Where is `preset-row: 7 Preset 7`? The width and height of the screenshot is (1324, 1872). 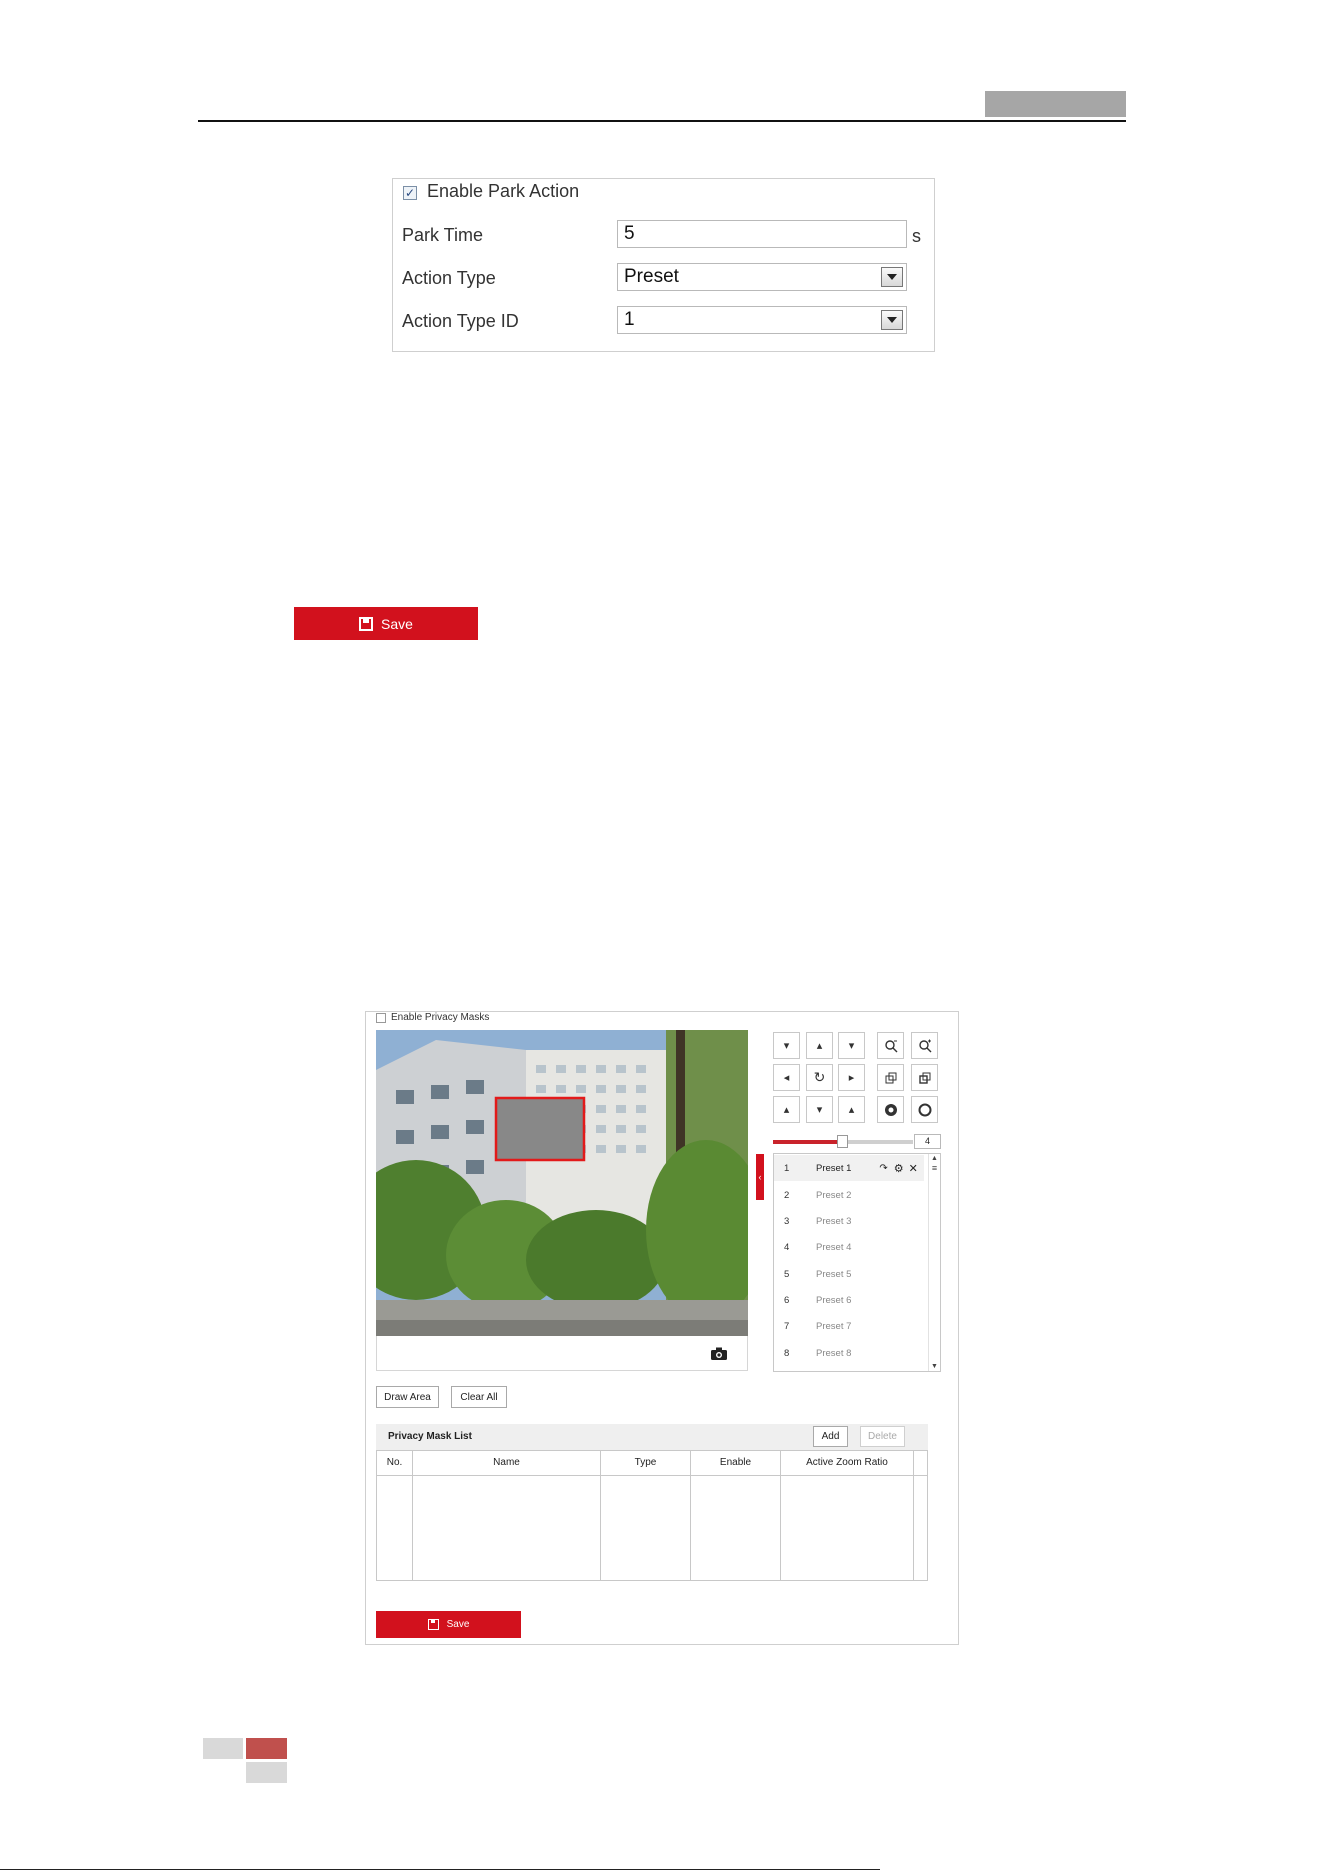
preset-row: 7 Preset 7 is located at coordinates (849, 1326).